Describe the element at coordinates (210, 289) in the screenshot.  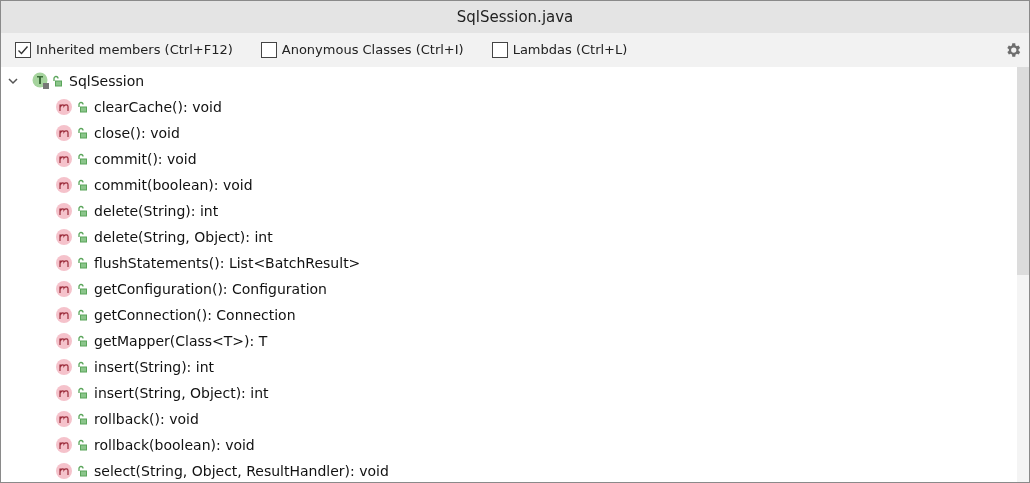
I see `tree-item-label: getConfiguration(): Configuration` at that location.